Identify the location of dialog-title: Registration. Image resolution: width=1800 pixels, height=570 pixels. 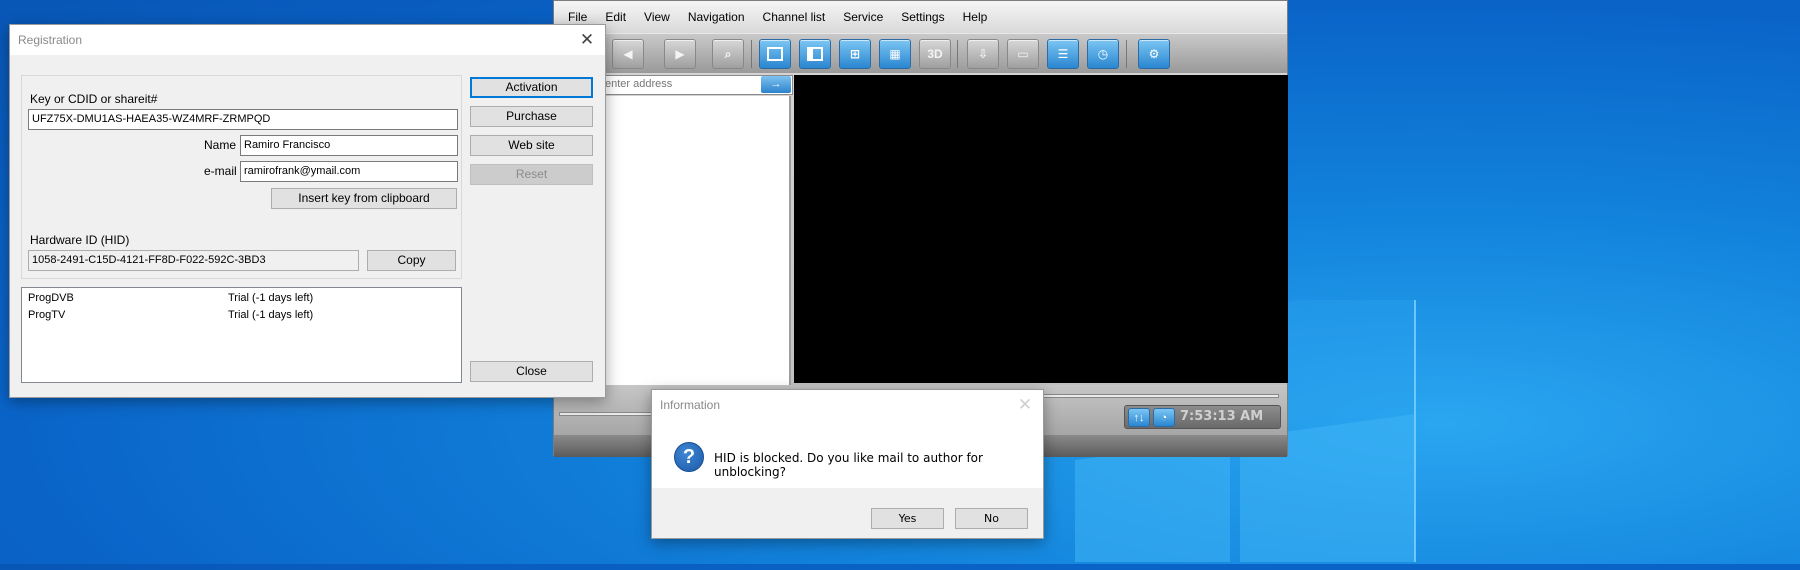
(307, 40).